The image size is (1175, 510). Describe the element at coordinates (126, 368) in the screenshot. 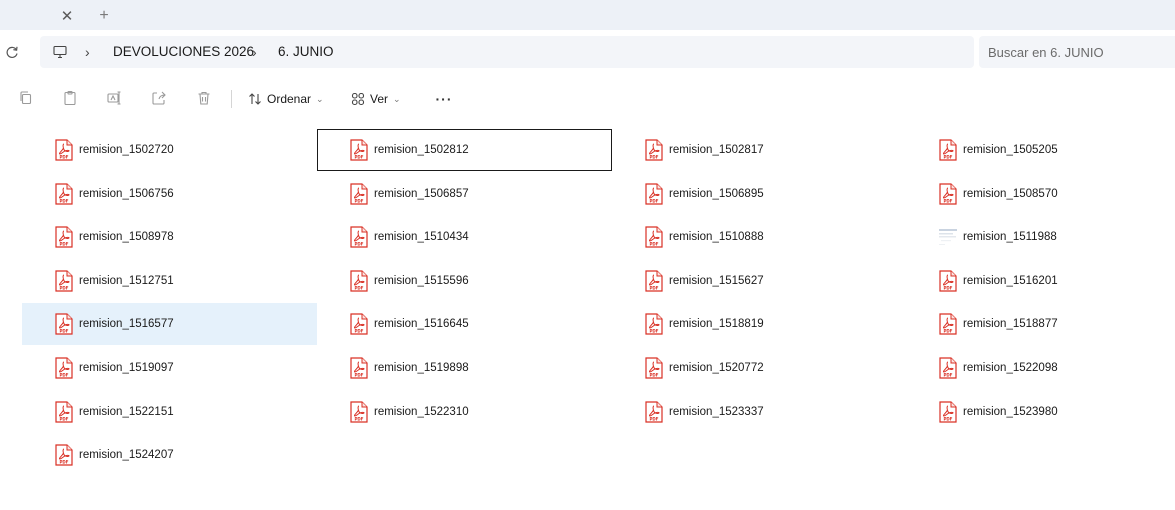

I see `file-name: remision_1519097` at that location.